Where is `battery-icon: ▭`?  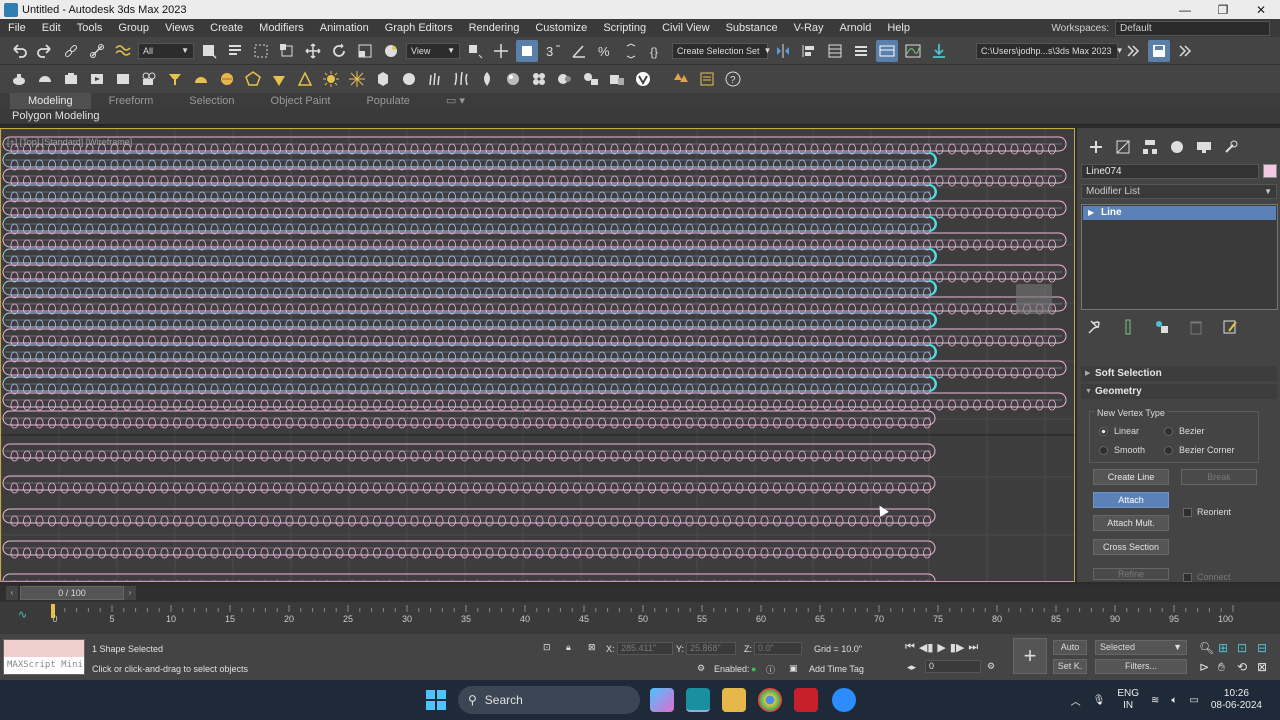
battery-icon: ▭ is located at coordinates (1193, 700).